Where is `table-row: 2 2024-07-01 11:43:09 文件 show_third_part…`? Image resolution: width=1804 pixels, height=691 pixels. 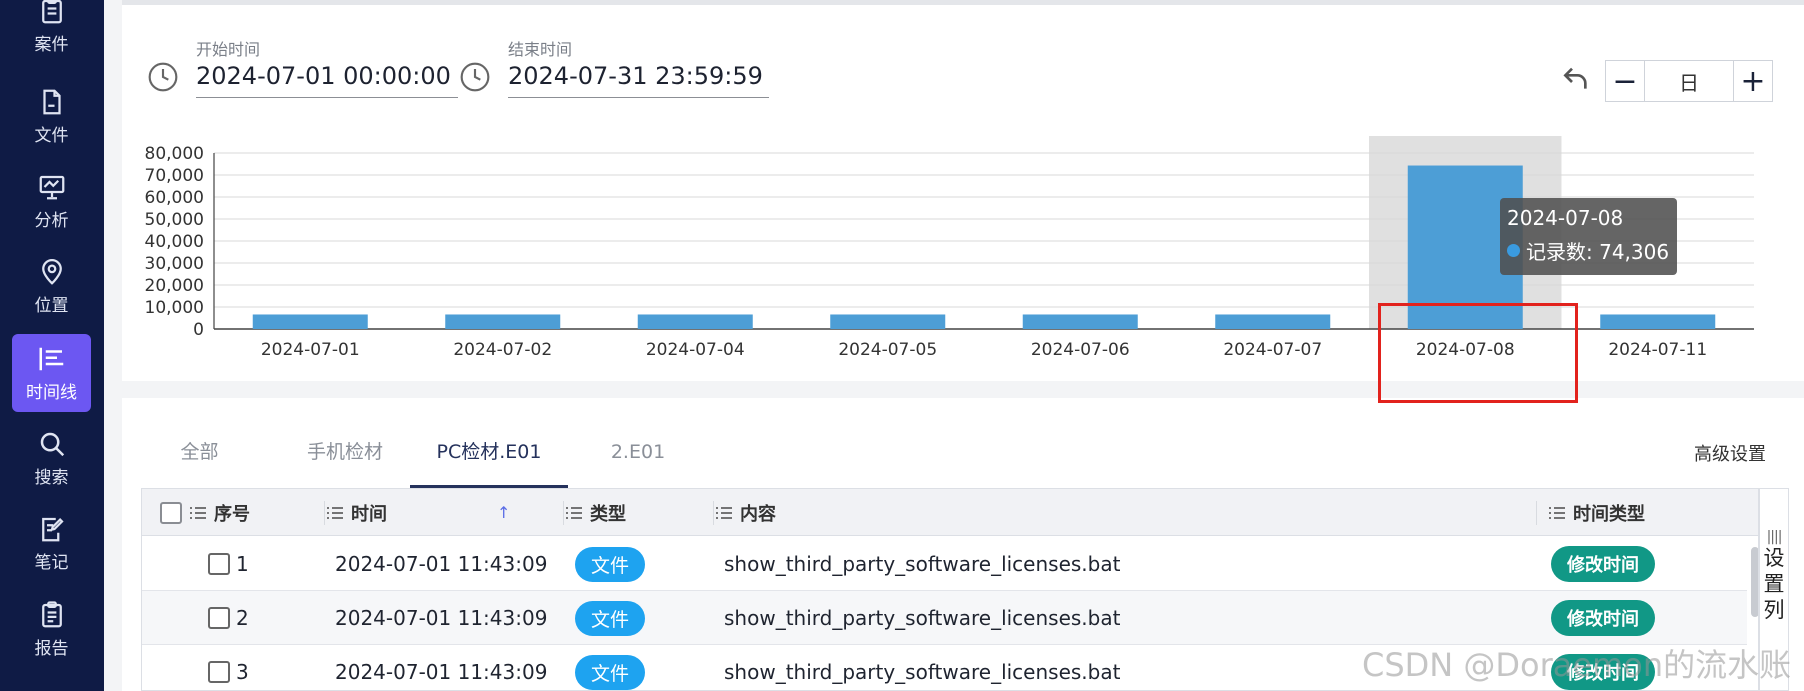
table-row: 2 2024-07-01 11:43:09 文件 show_third_part… is located at coordinates (944, 618).